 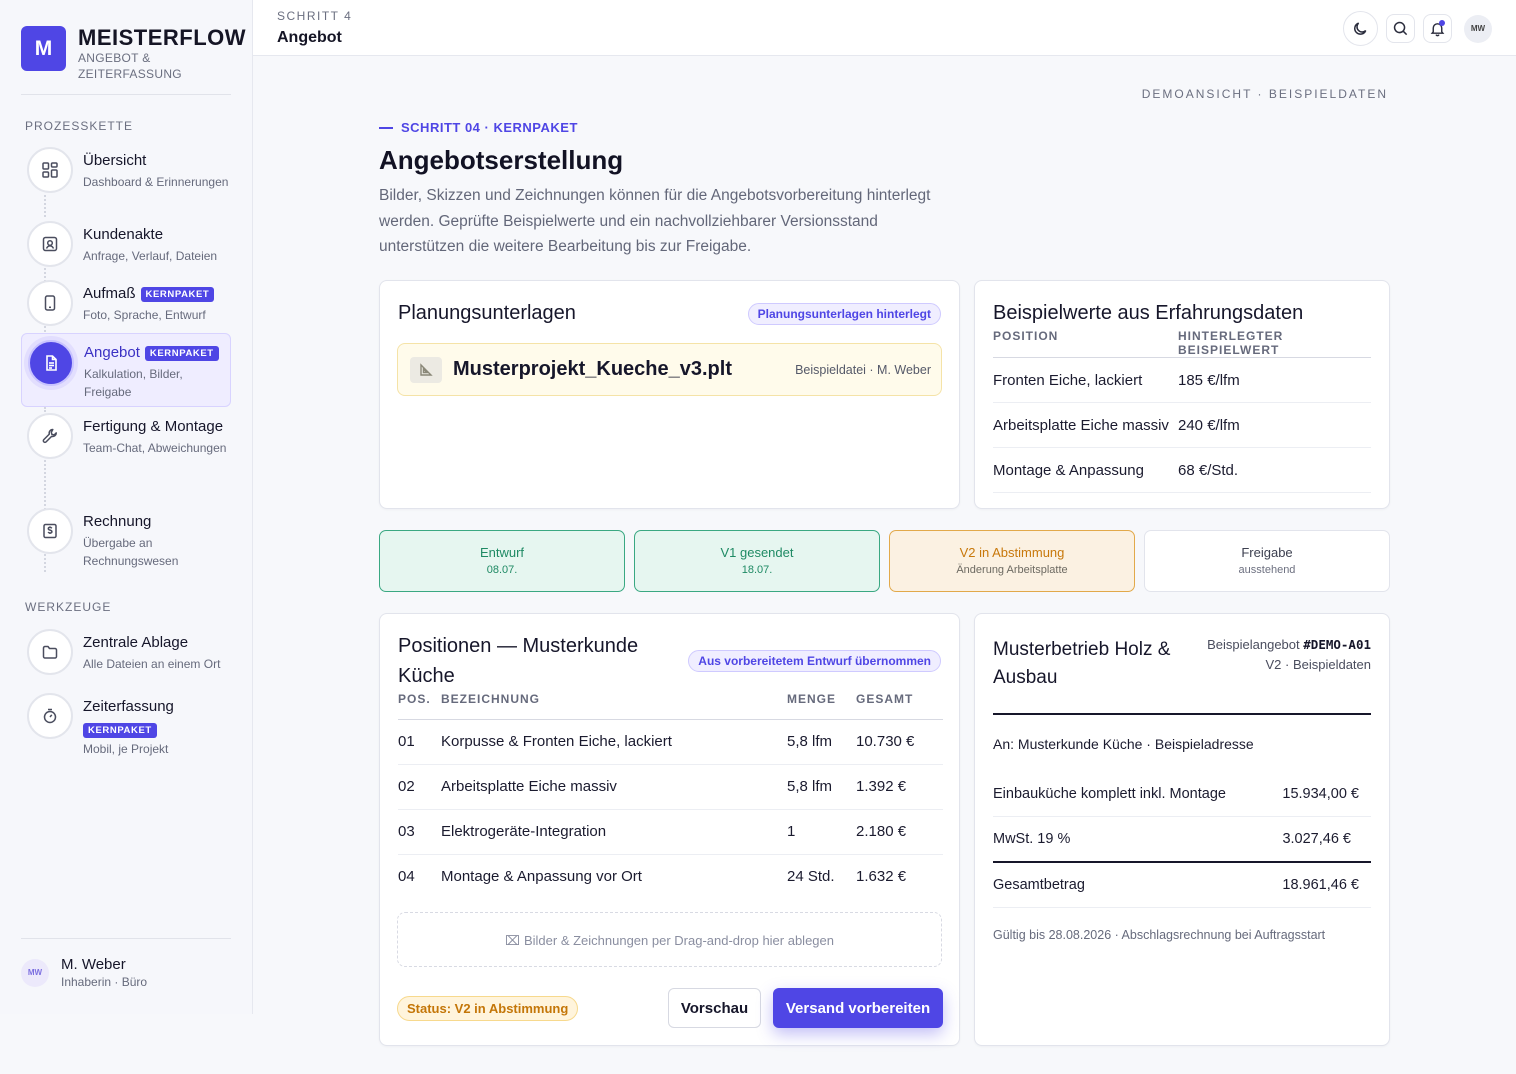 What do you see at coordinates (1337, 644) in the screenshot?
I see `offer-number: #DEMO-A01` at bounding box center [1337, 644].